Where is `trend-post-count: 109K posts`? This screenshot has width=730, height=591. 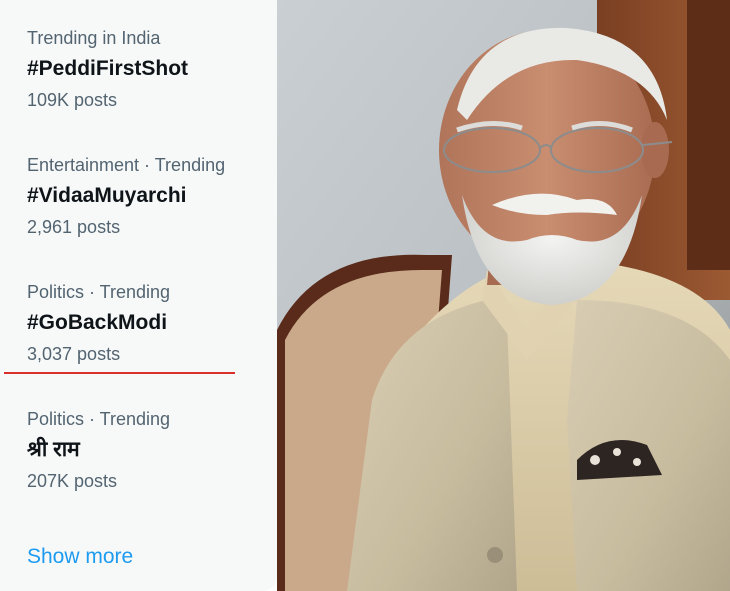
trend-post-count: 109K posts is located at coordinates (72, 100).